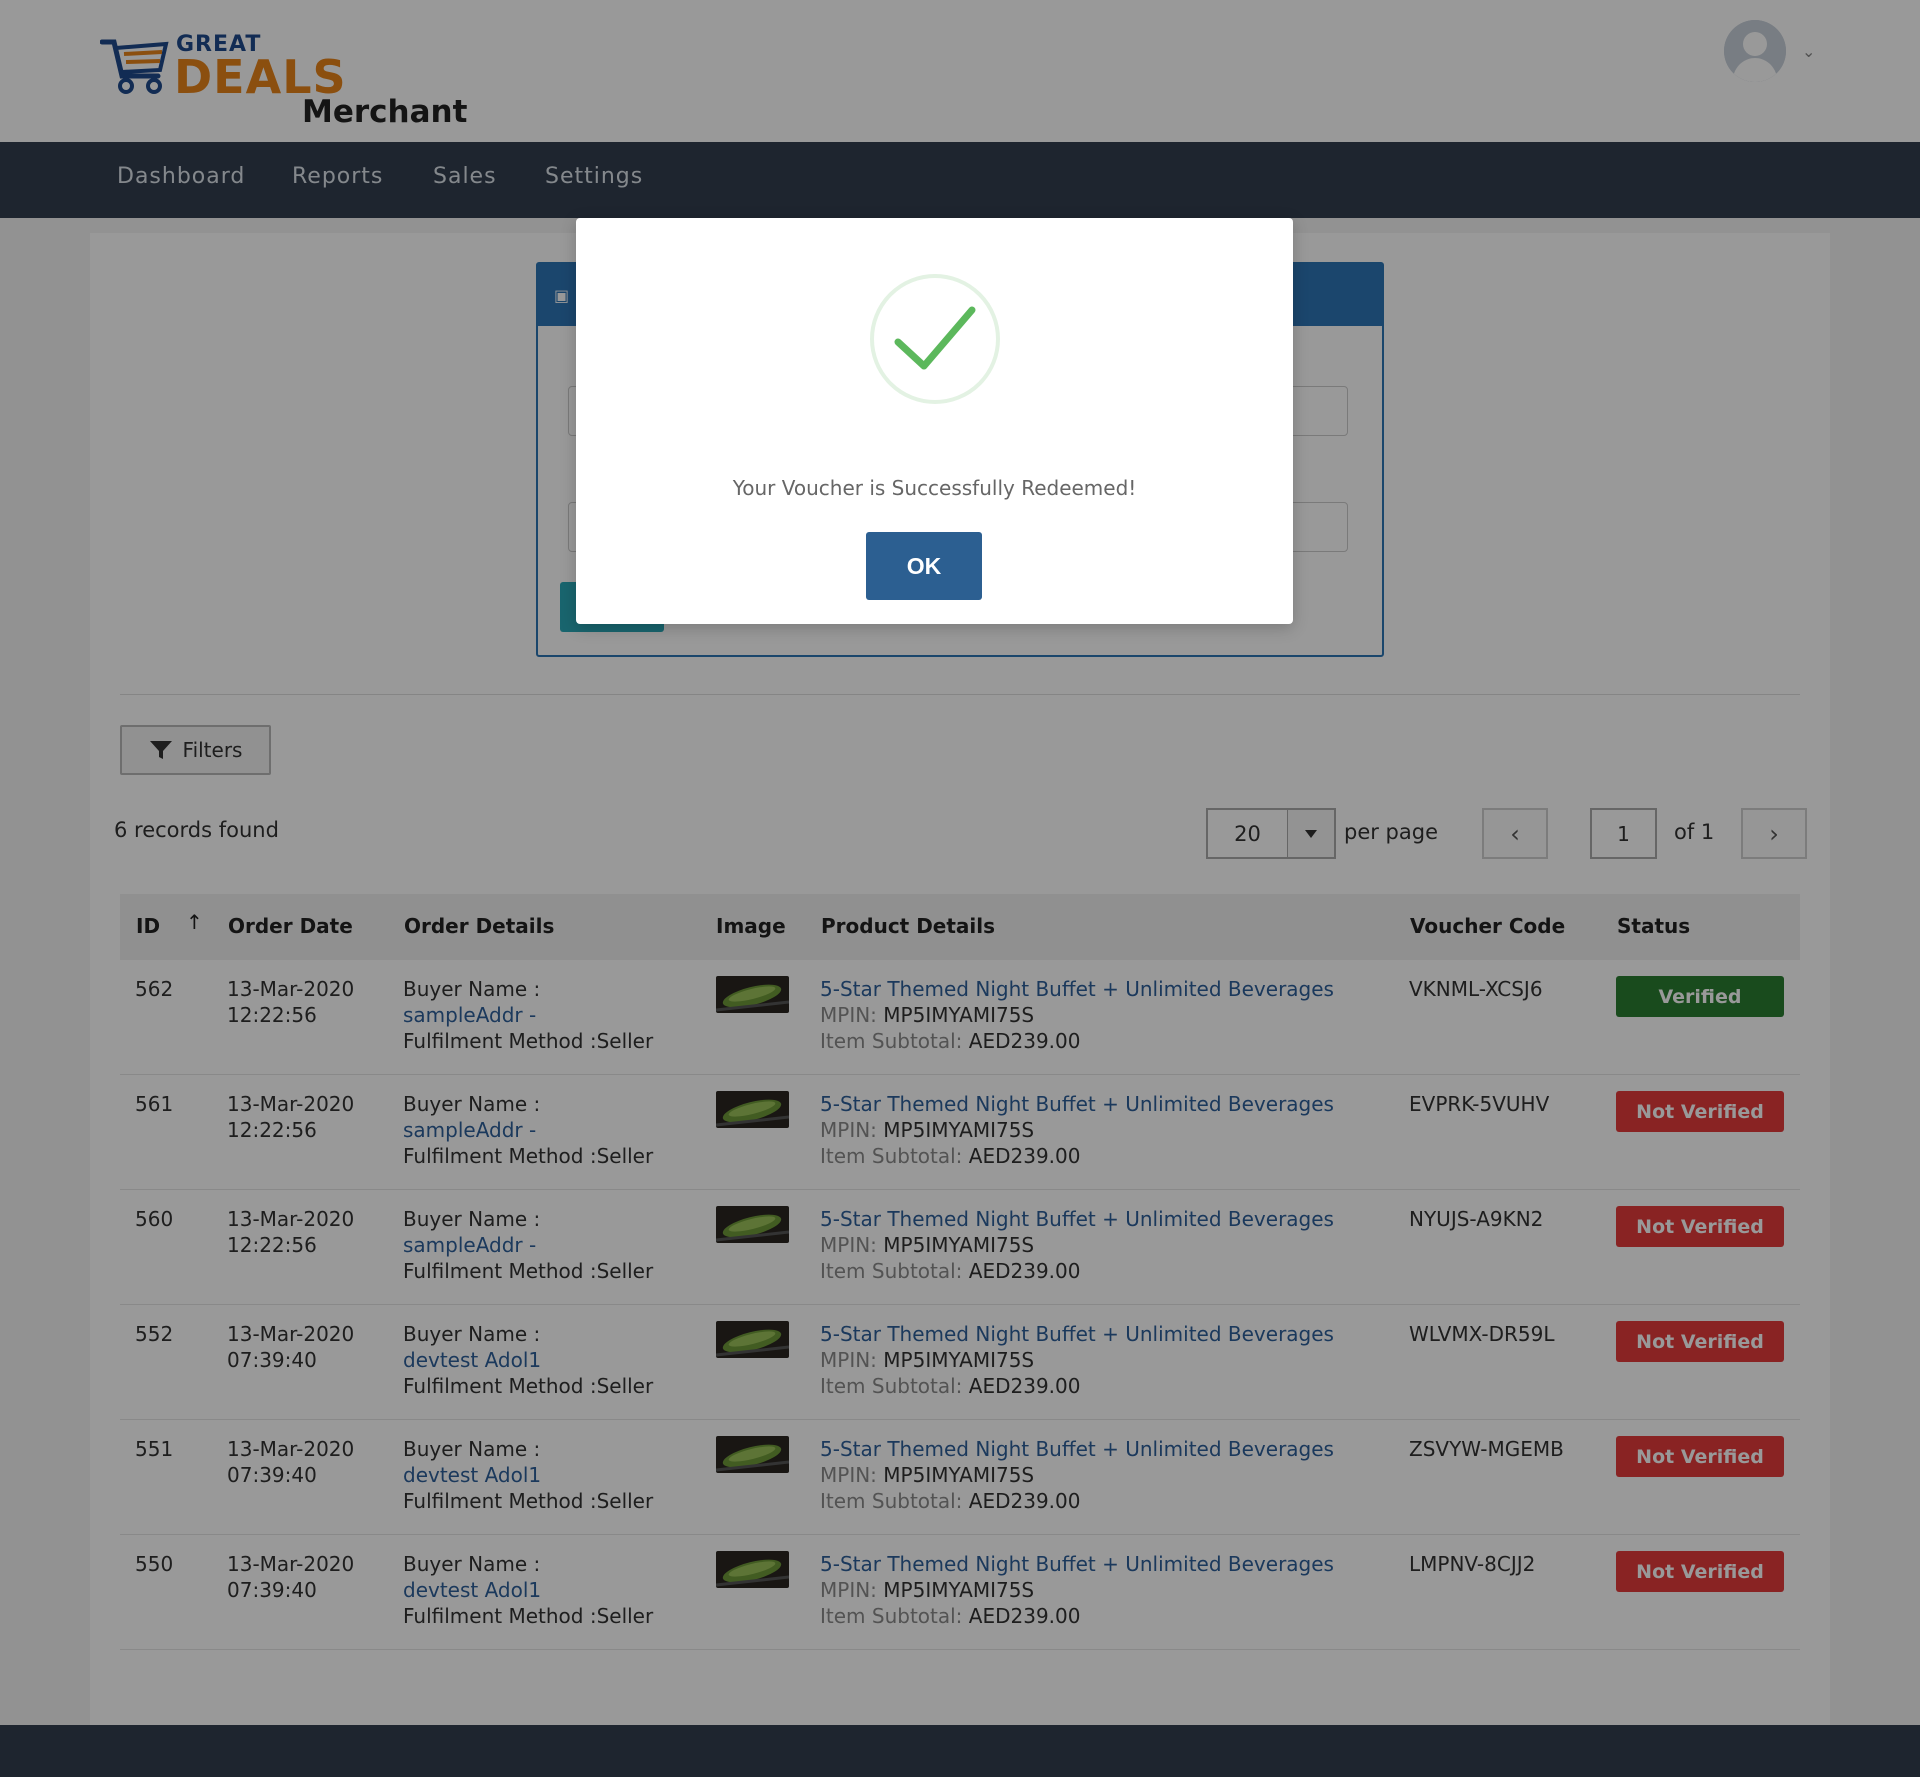 Image resolution: width=1920 pixels, height=1777 pixels. I want to click on success-checkmark-icon, so click(935, 339).